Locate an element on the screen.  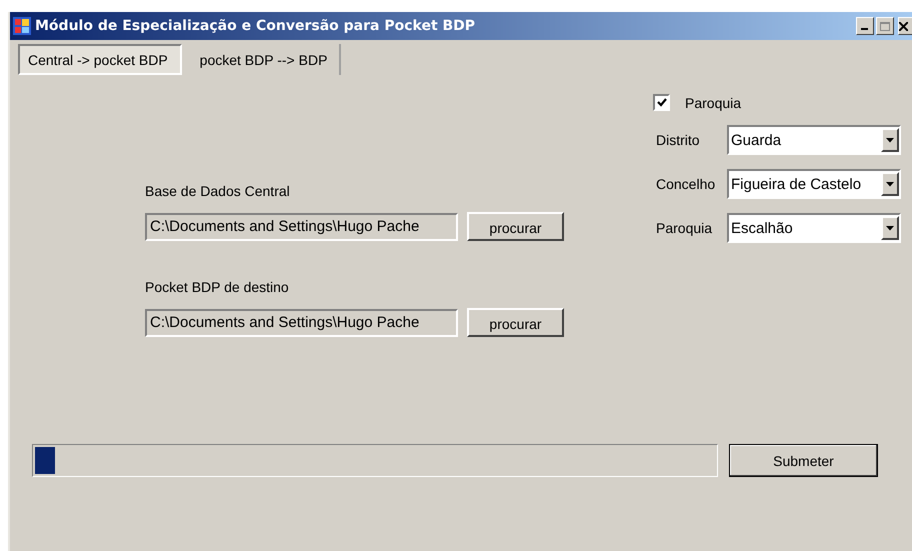
close-icon is located at coordinates (903, 26).